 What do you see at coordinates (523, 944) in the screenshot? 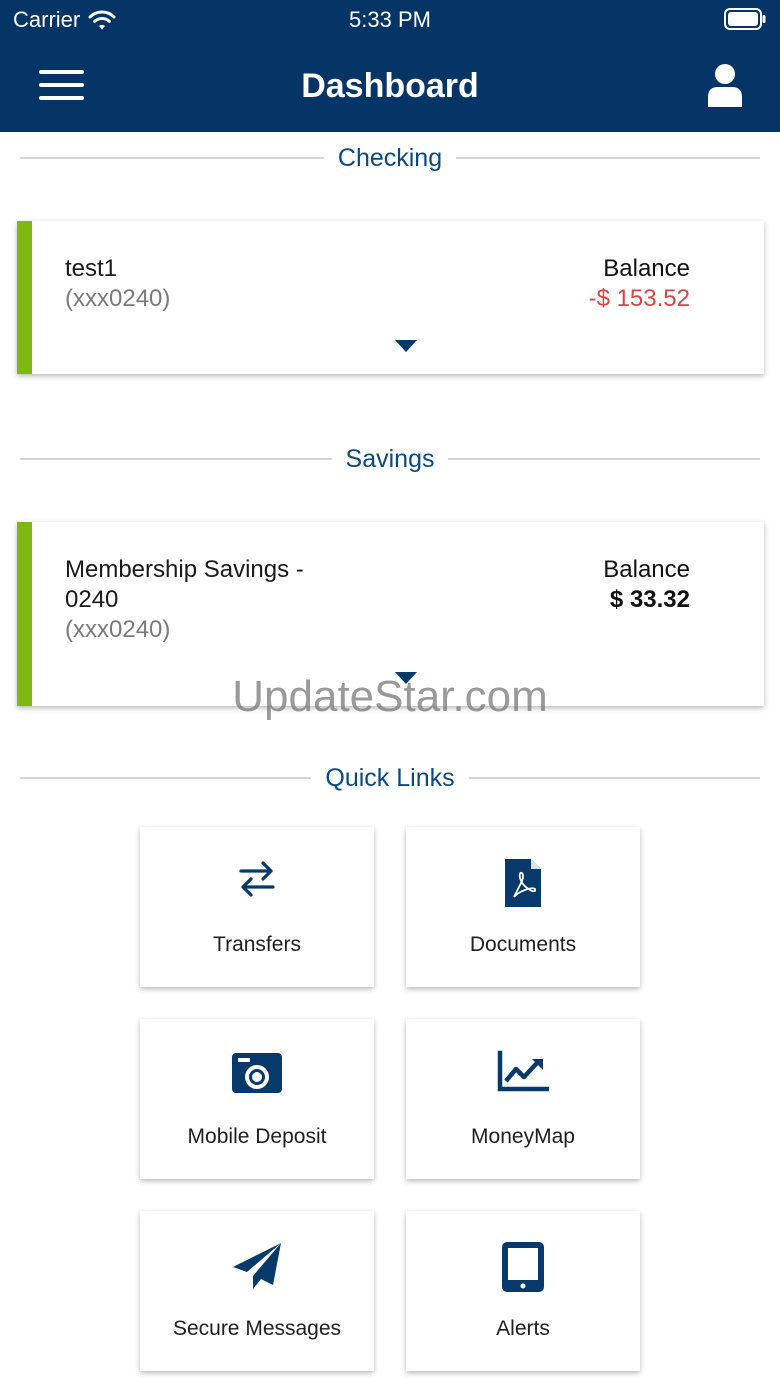
I see `quick-link-label: Documents` at bounding box center [523, 944].